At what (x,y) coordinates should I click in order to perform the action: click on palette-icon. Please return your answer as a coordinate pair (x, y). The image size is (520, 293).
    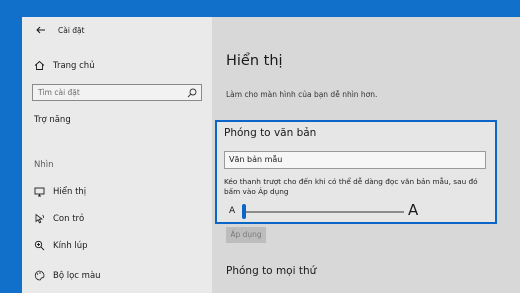
    Looking at the image, I should click on (39, 275).